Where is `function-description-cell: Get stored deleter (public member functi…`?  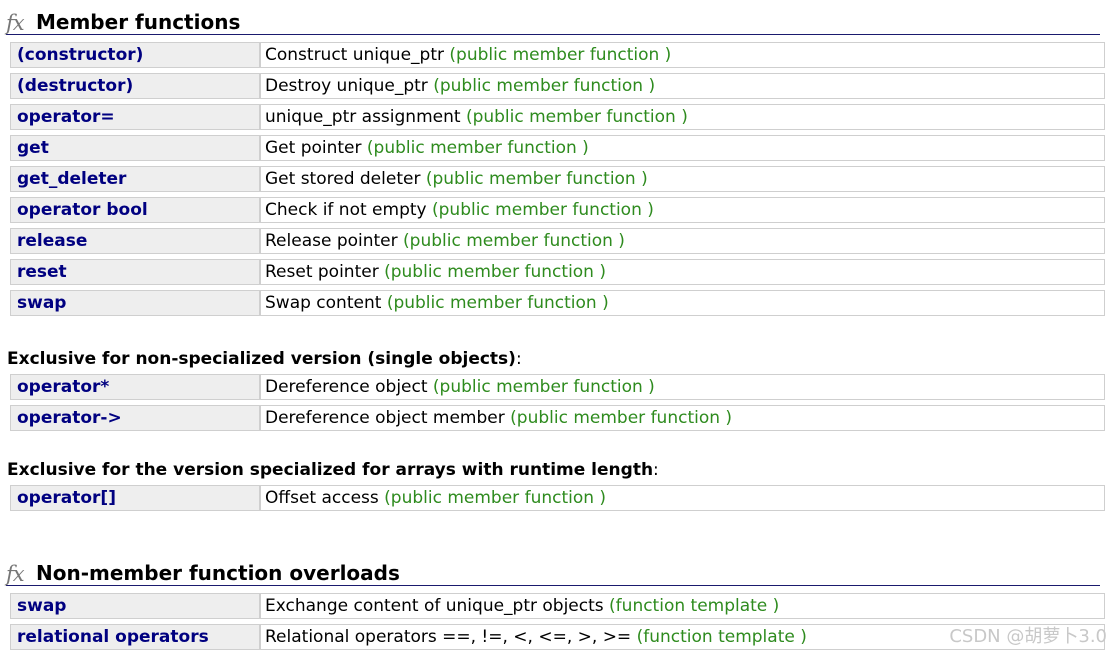
function-description-cell: Get stored deleter (public member functi… is located at coordinates (682, 179).